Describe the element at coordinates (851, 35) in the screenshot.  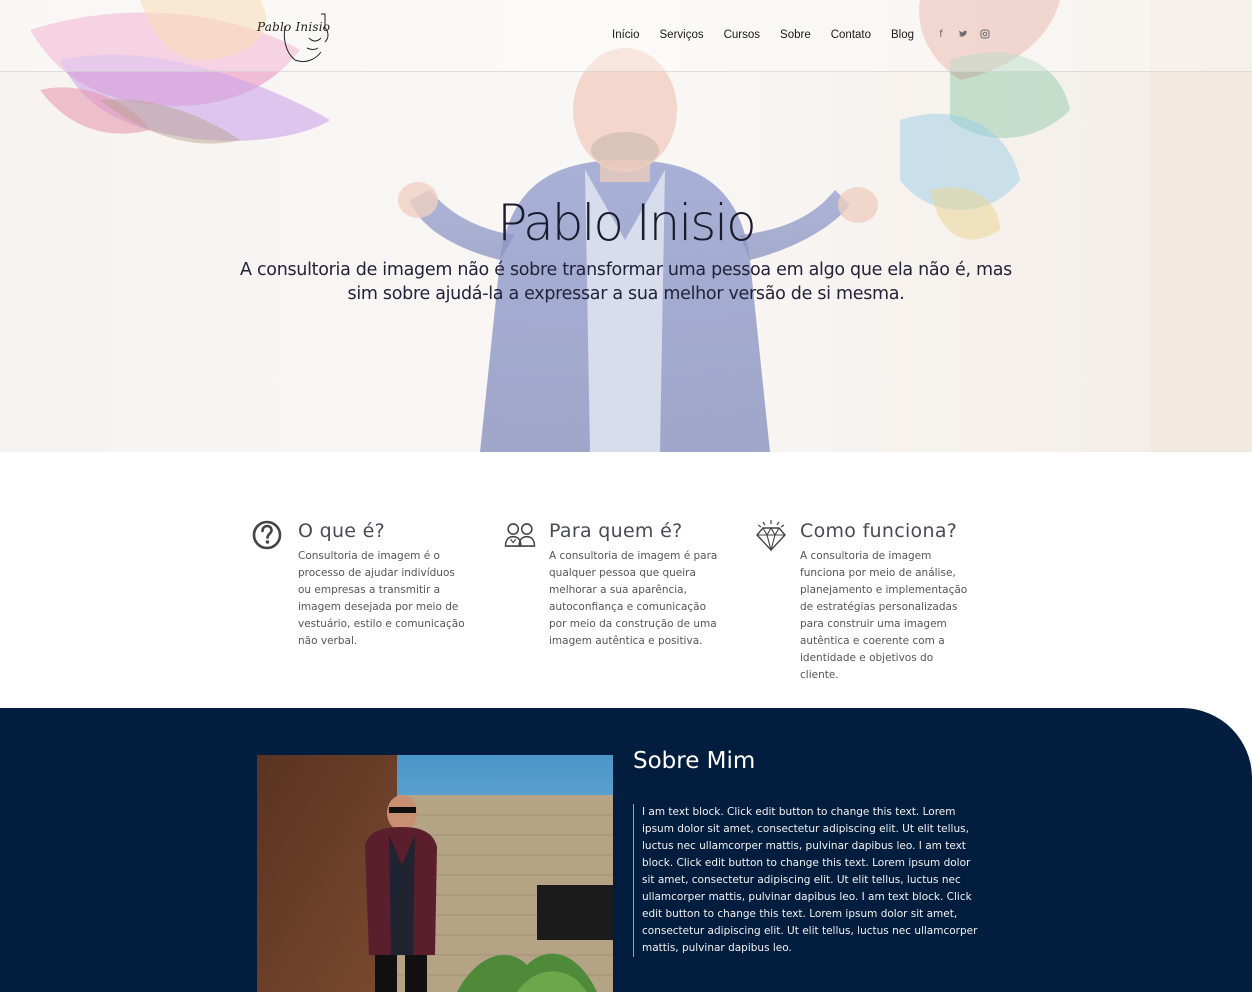
I see `nav-item-contato: Contato` at that location.